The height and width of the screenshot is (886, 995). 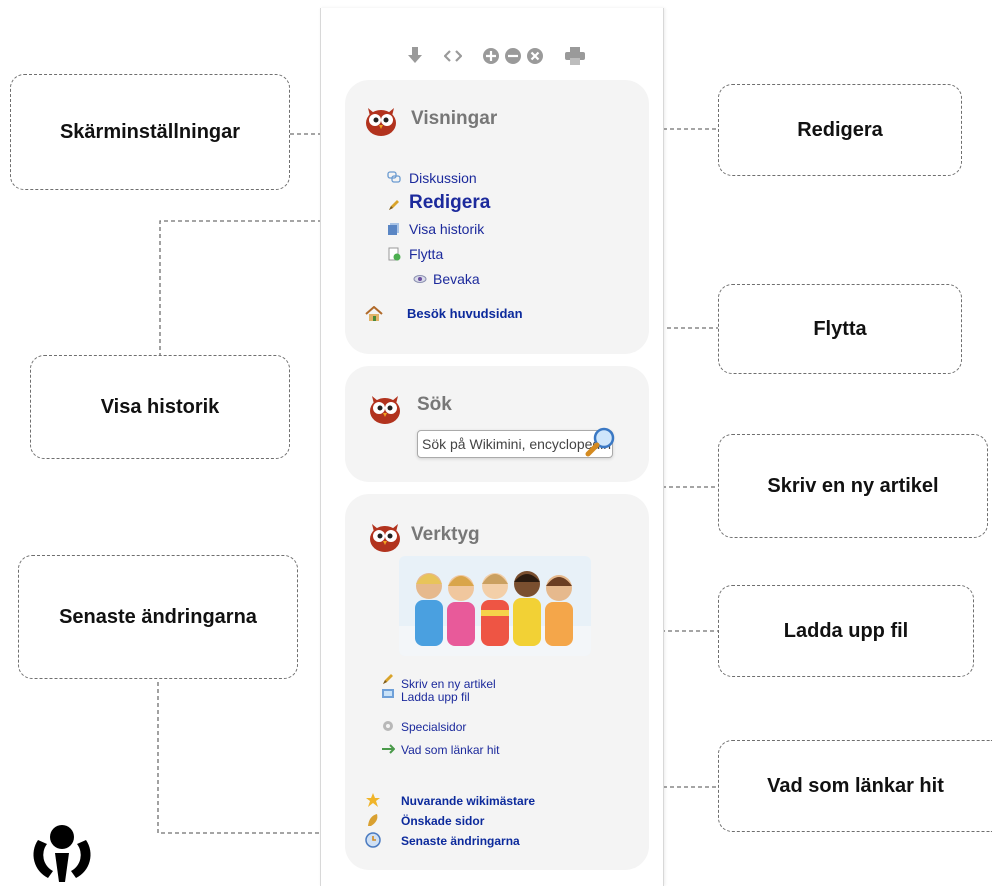 What do you see at coordinates (388, 726) in the screenshot?
I see `gear-icon` at bounding box center [388, 726].